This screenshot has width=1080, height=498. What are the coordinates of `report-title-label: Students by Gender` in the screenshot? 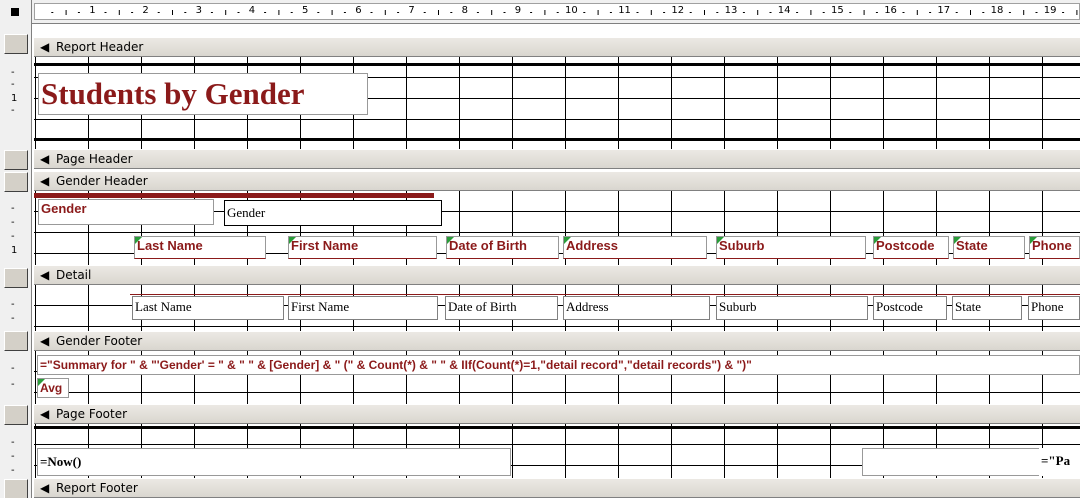 It's located at (203, 94).